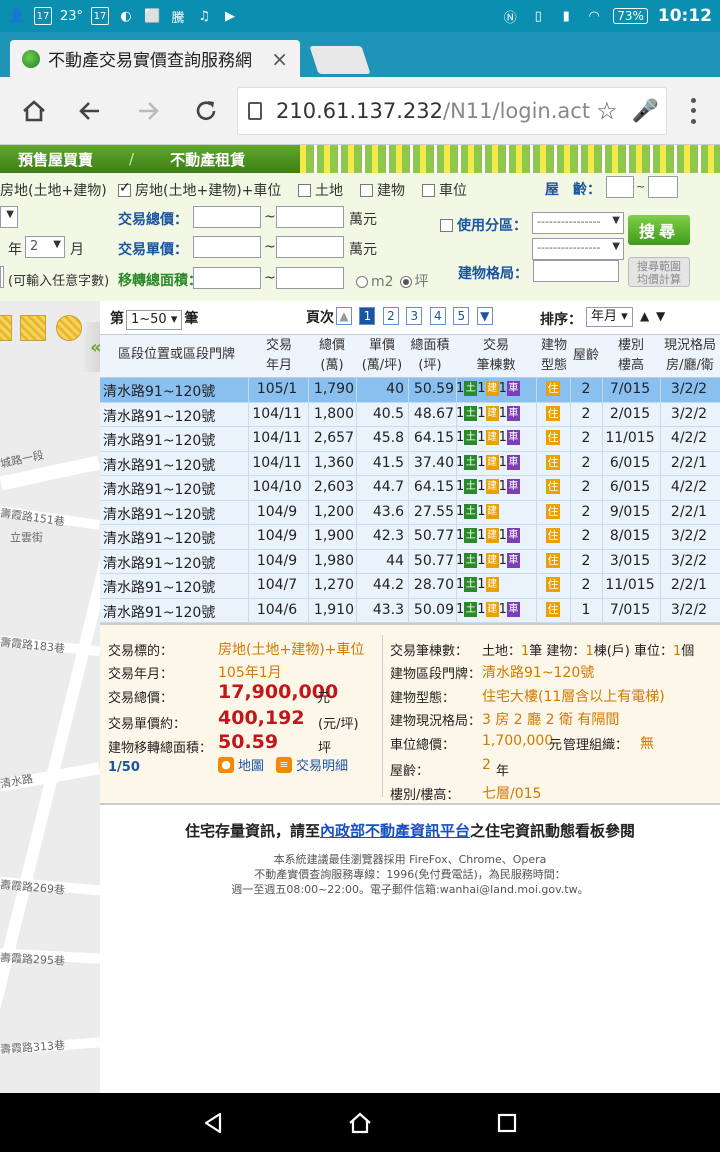 This screenshot has width=720, height=1152. I want to click on checkbox-land, so click(304, 190).